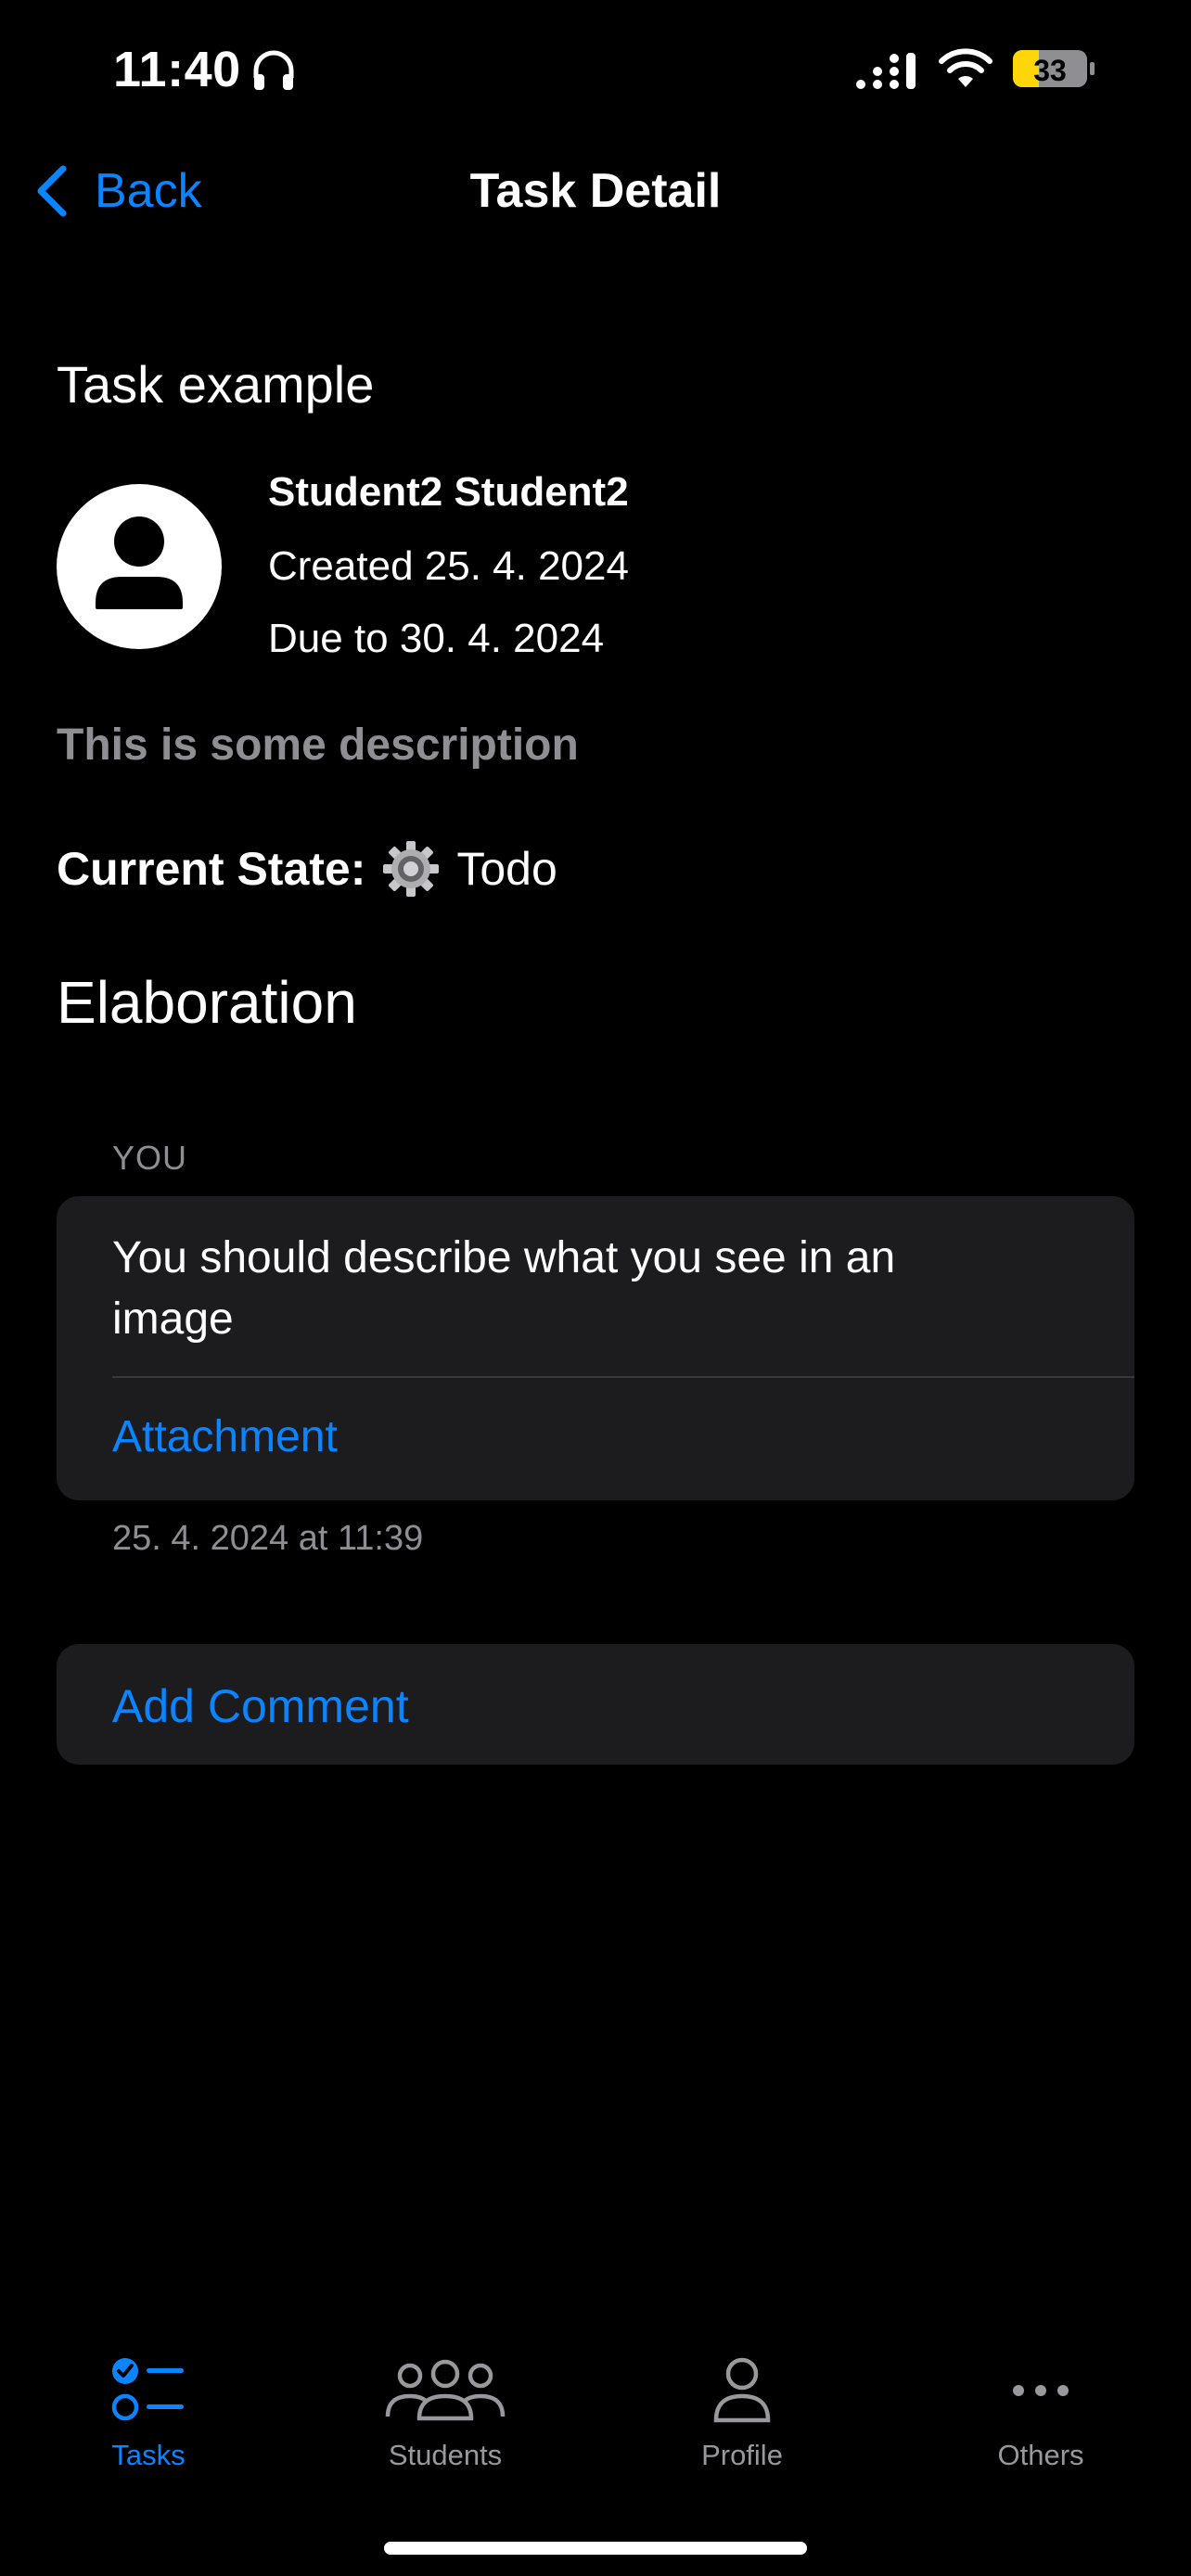 The image size is (1191, 2576). Describe the element at coordinates (1040, 2455) in the screenshot. I see `tab-label: Others` at that location.